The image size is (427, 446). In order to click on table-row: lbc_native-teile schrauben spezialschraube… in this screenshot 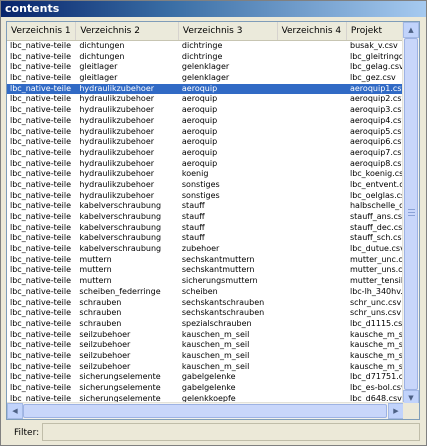, I will do `click(205, 324)`.